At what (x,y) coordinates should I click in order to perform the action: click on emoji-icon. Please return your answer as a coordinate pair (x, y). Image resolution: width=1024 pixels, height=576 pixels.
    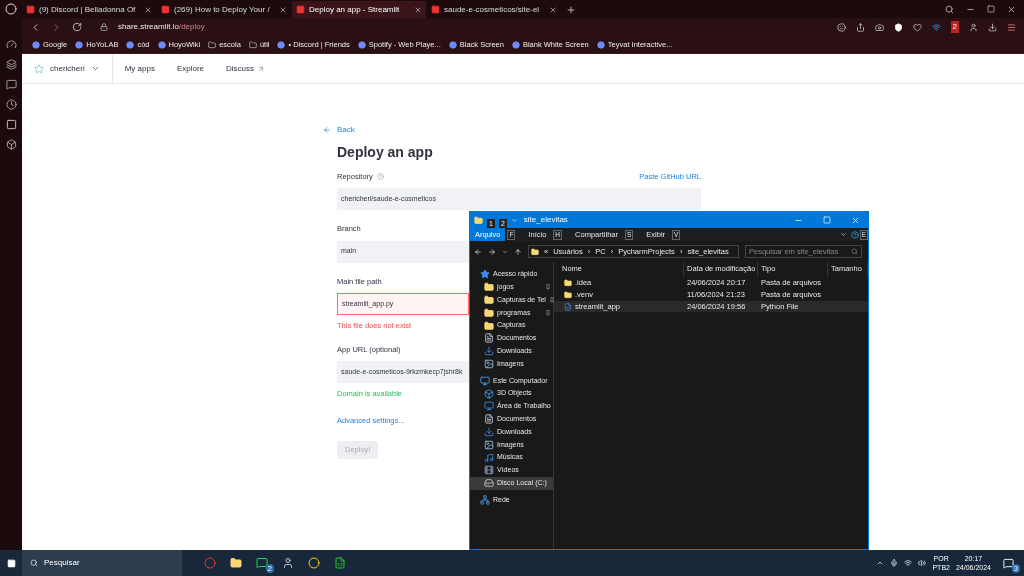
    Looking at the image, I should click on (841, 27).